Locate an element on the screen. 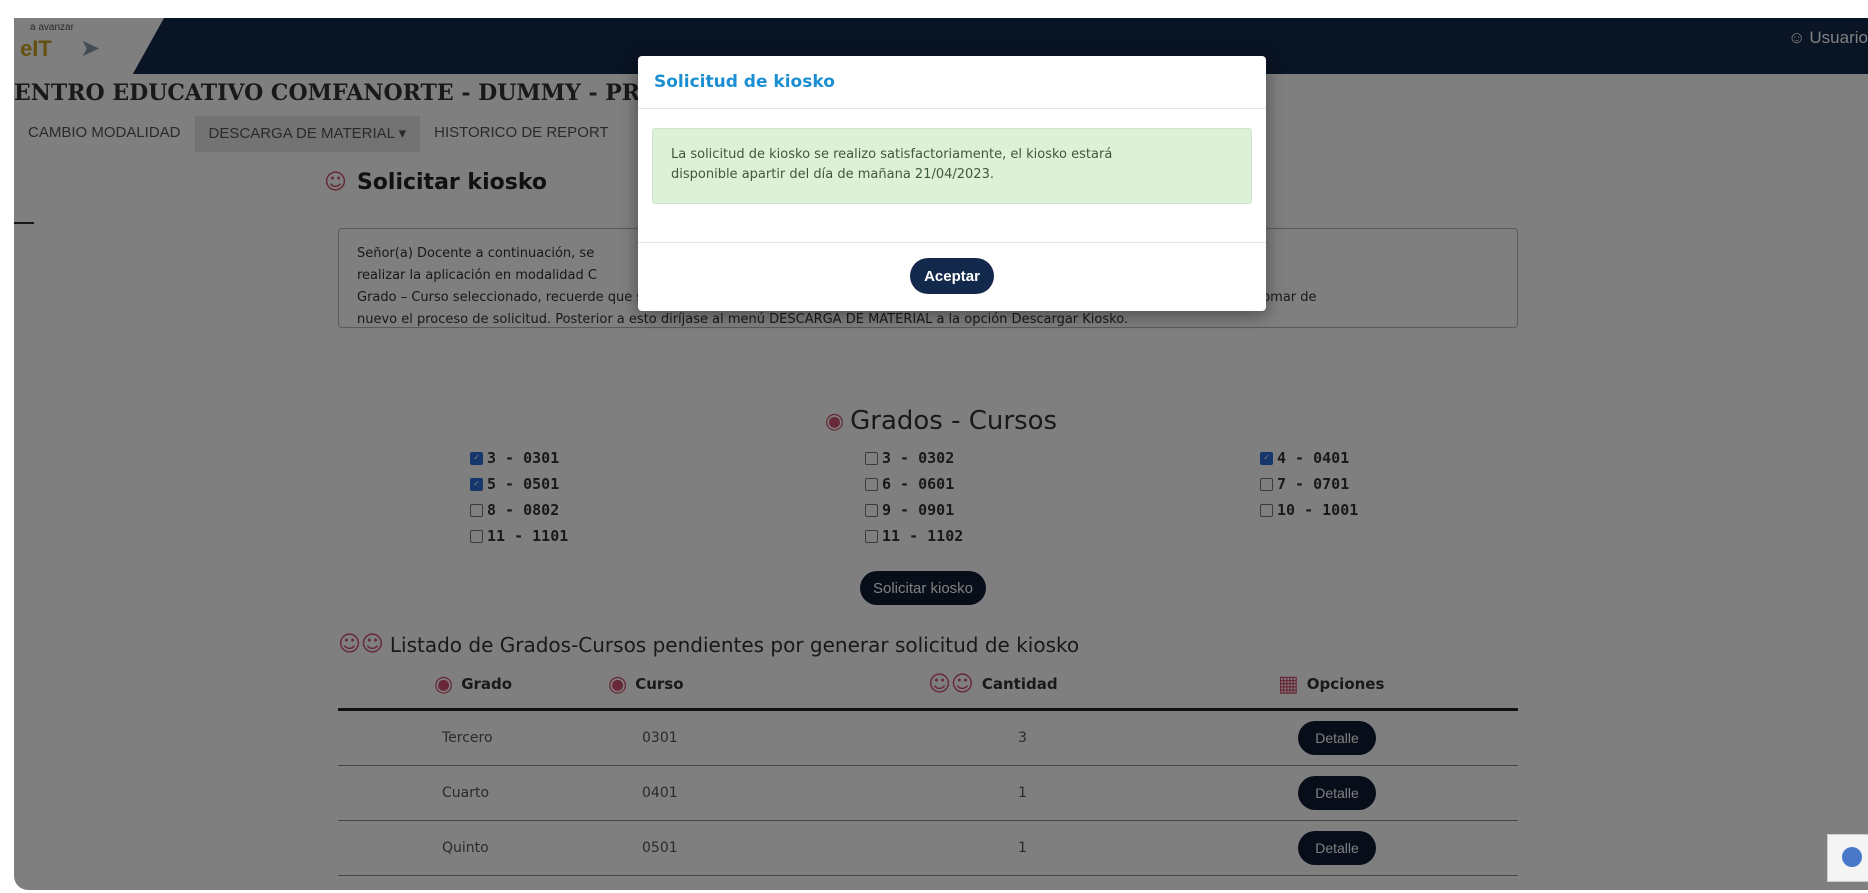 The width and height of the screenshot is (1868, 893). recaptcha-icon is located at coordinates (1852, 857).